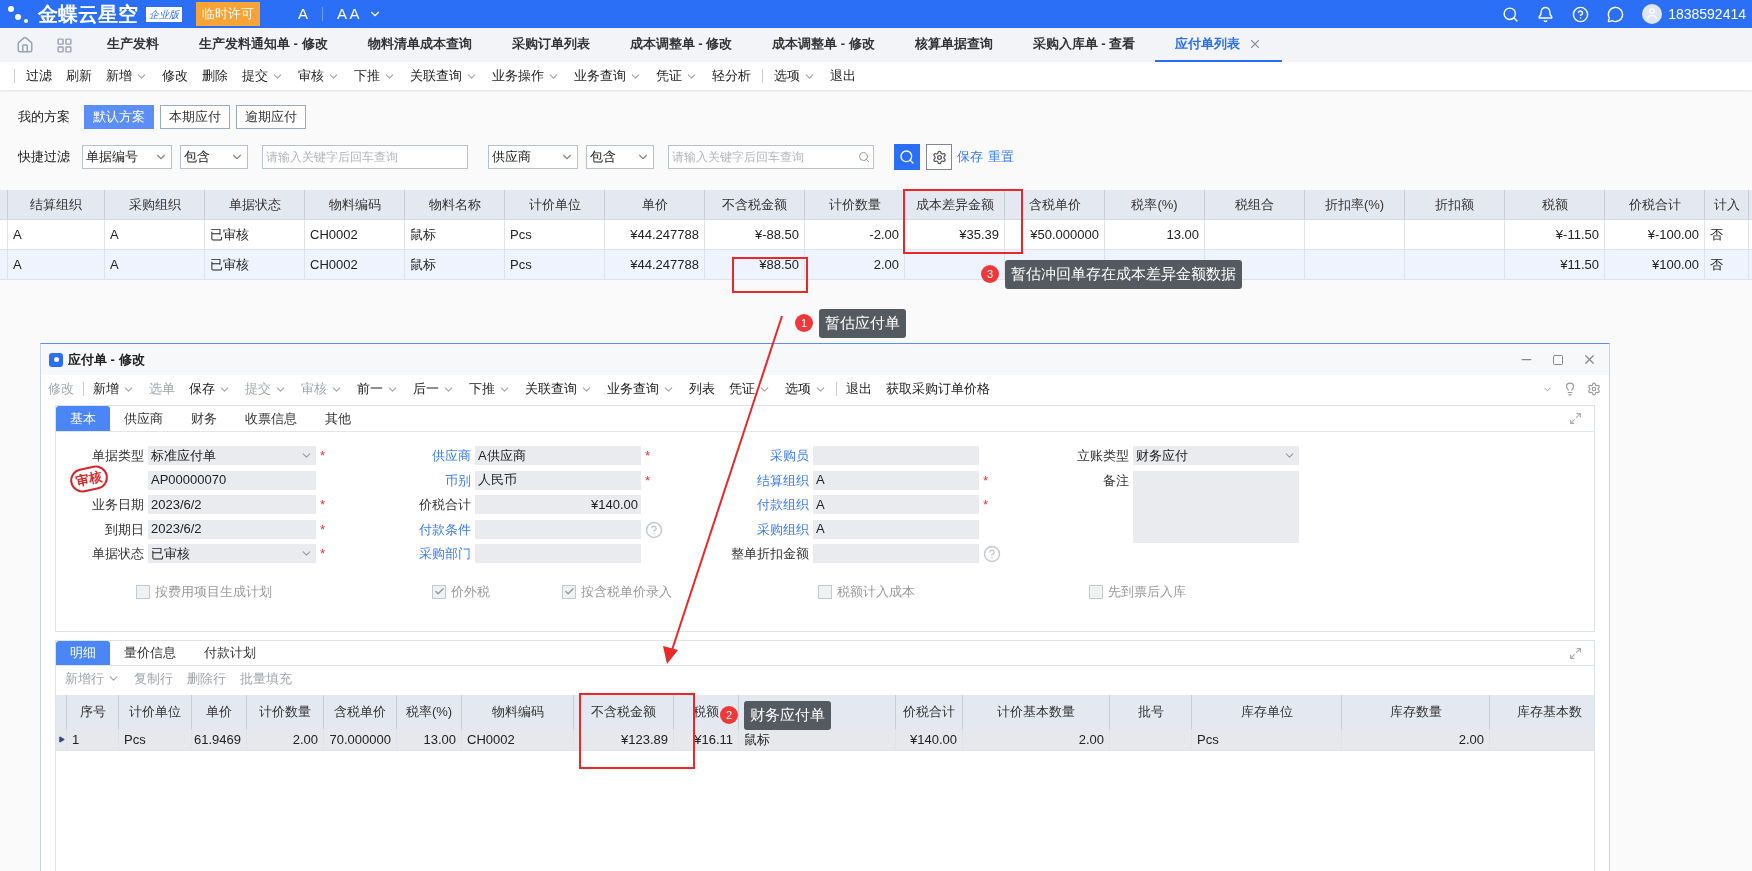 The height and width of the screenshot is (871, 1752). What do you see at coordinates (855, 204) in the screenshot?
I see `column-header: 计价数量` at bounding box center [855, 204].